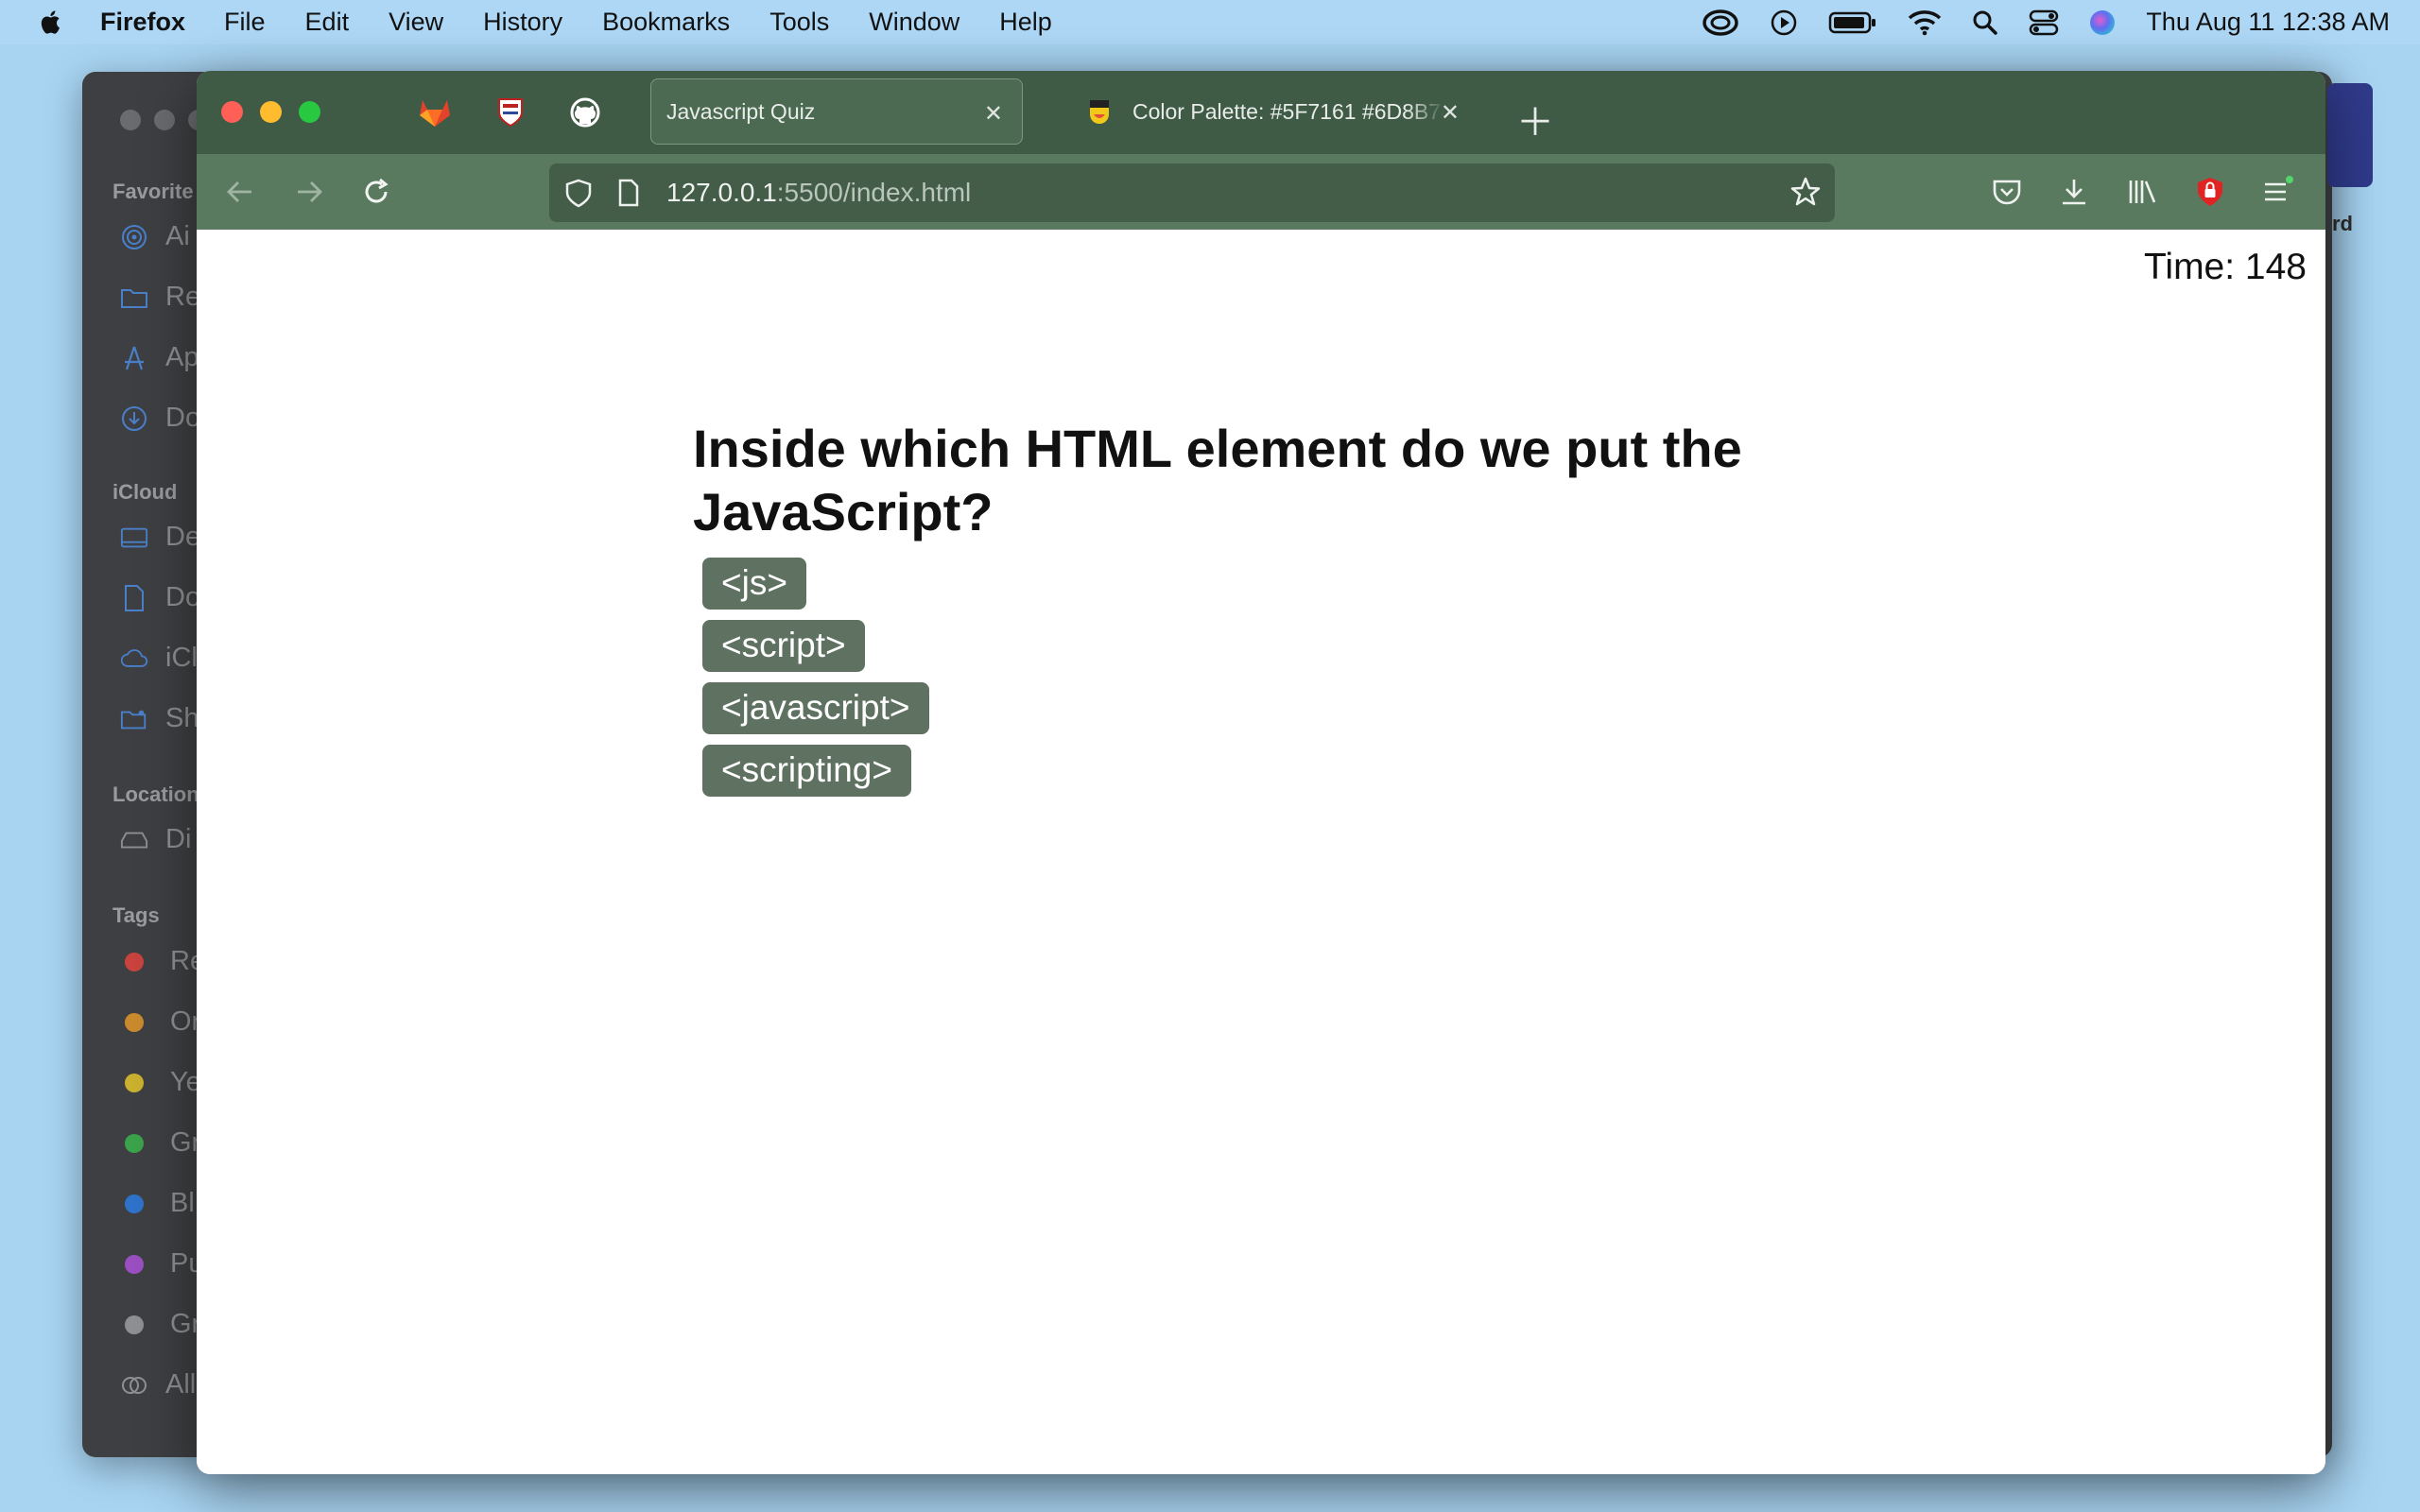 The width and height of the screenshot is (2420, 1512). What do you see at coordinates (1852, 22) in the screenshot?
I see `battery-icon` at bounding box center [1852, 22].